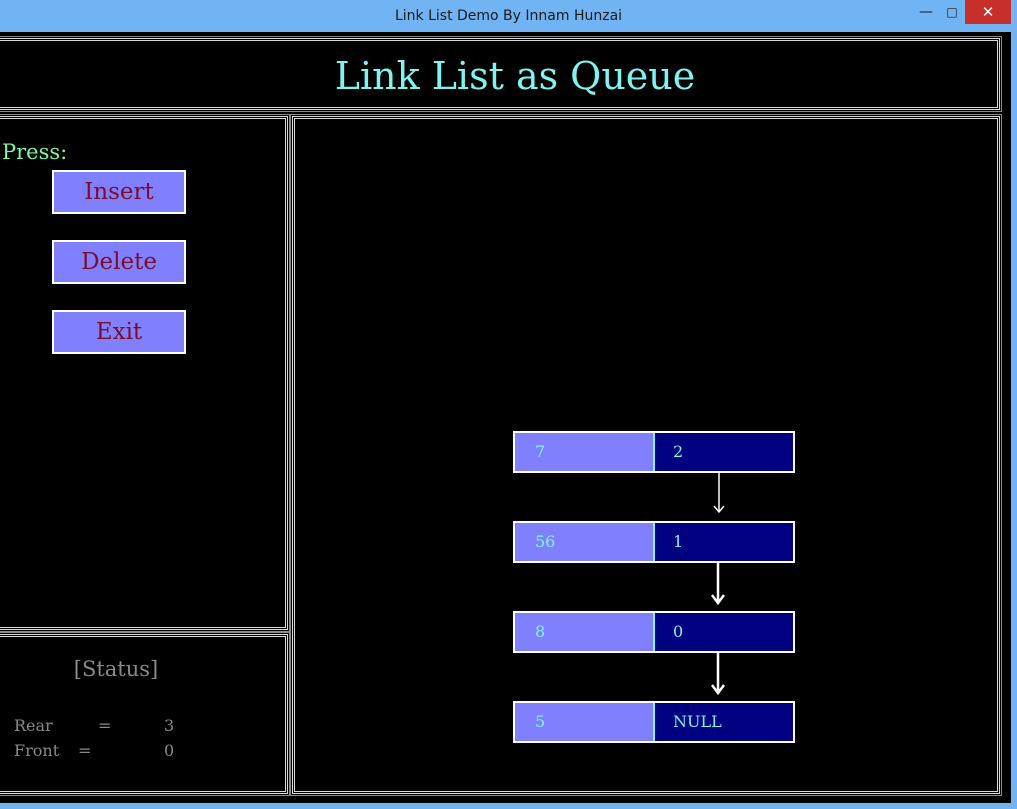  Describe the element at coordinates (508, 806) in the screenshot. I see `window-frame-bottom` at that location.